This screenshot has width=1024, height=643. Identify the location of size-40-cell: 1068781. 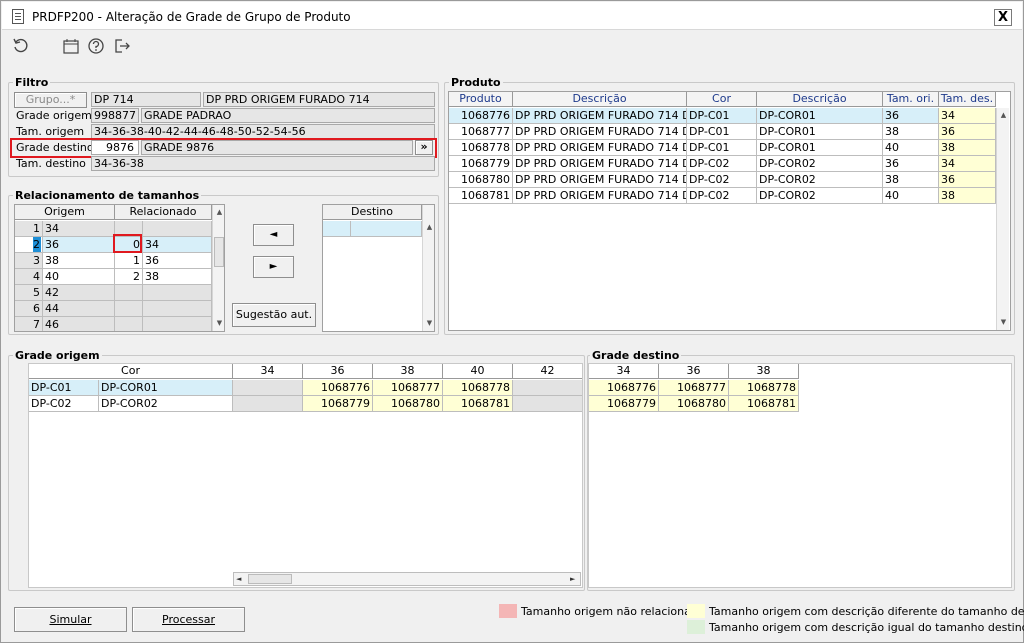
(478, 404).